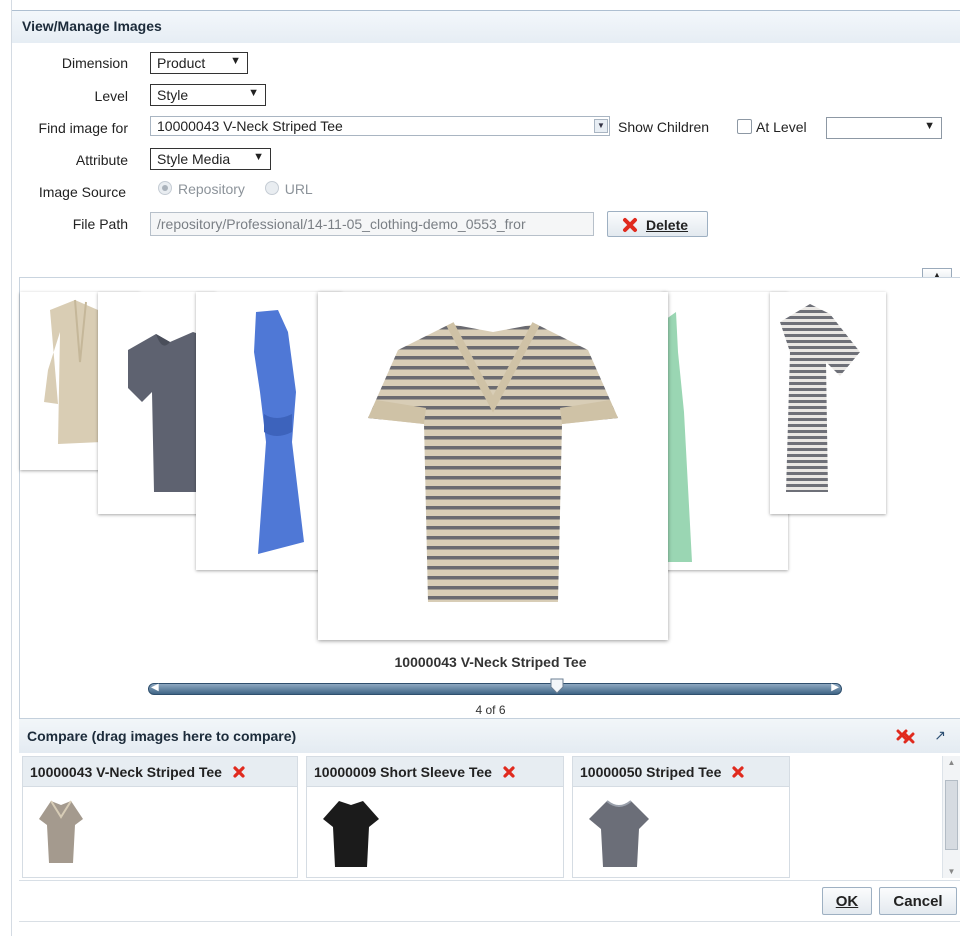 The height and width of the screenshot is (936, 960). Describe the element at coordinates (92, 26) in the screenshot. I see `dialog-title: View/Manage Images` at that location.